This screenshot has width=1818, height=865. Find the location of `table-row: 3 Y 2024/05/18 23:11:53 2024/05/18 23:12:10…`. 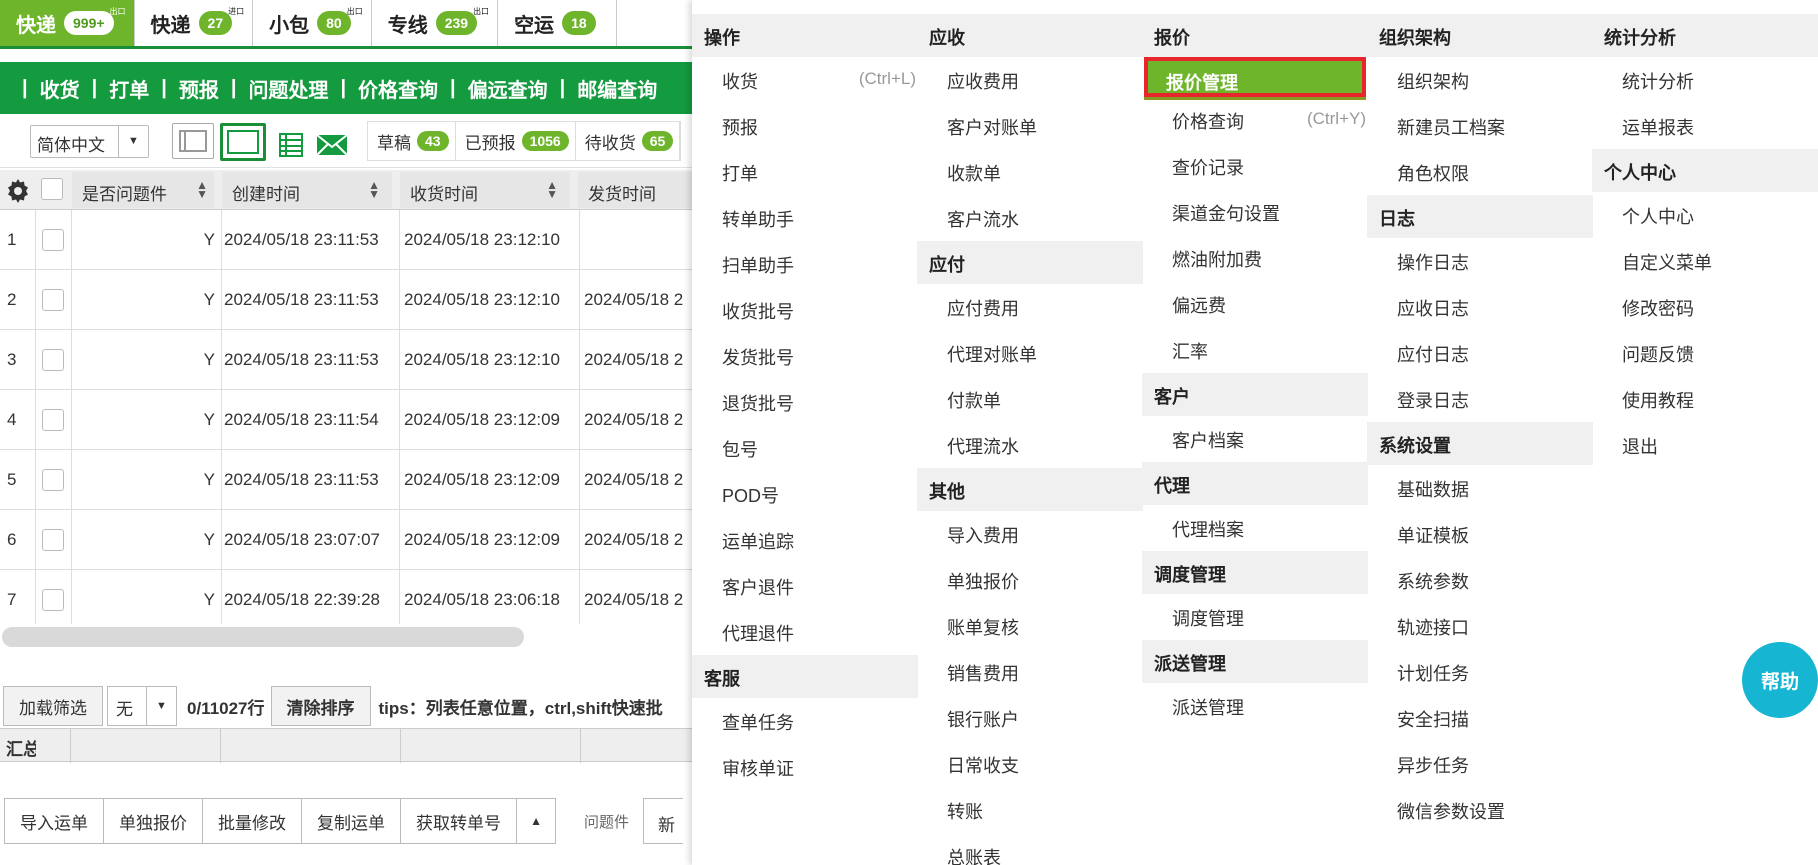

table-row: 3 Y 2024/05/18 23:11:53 2024/05/18 23:12:10… is located at coordinates (350, 360).